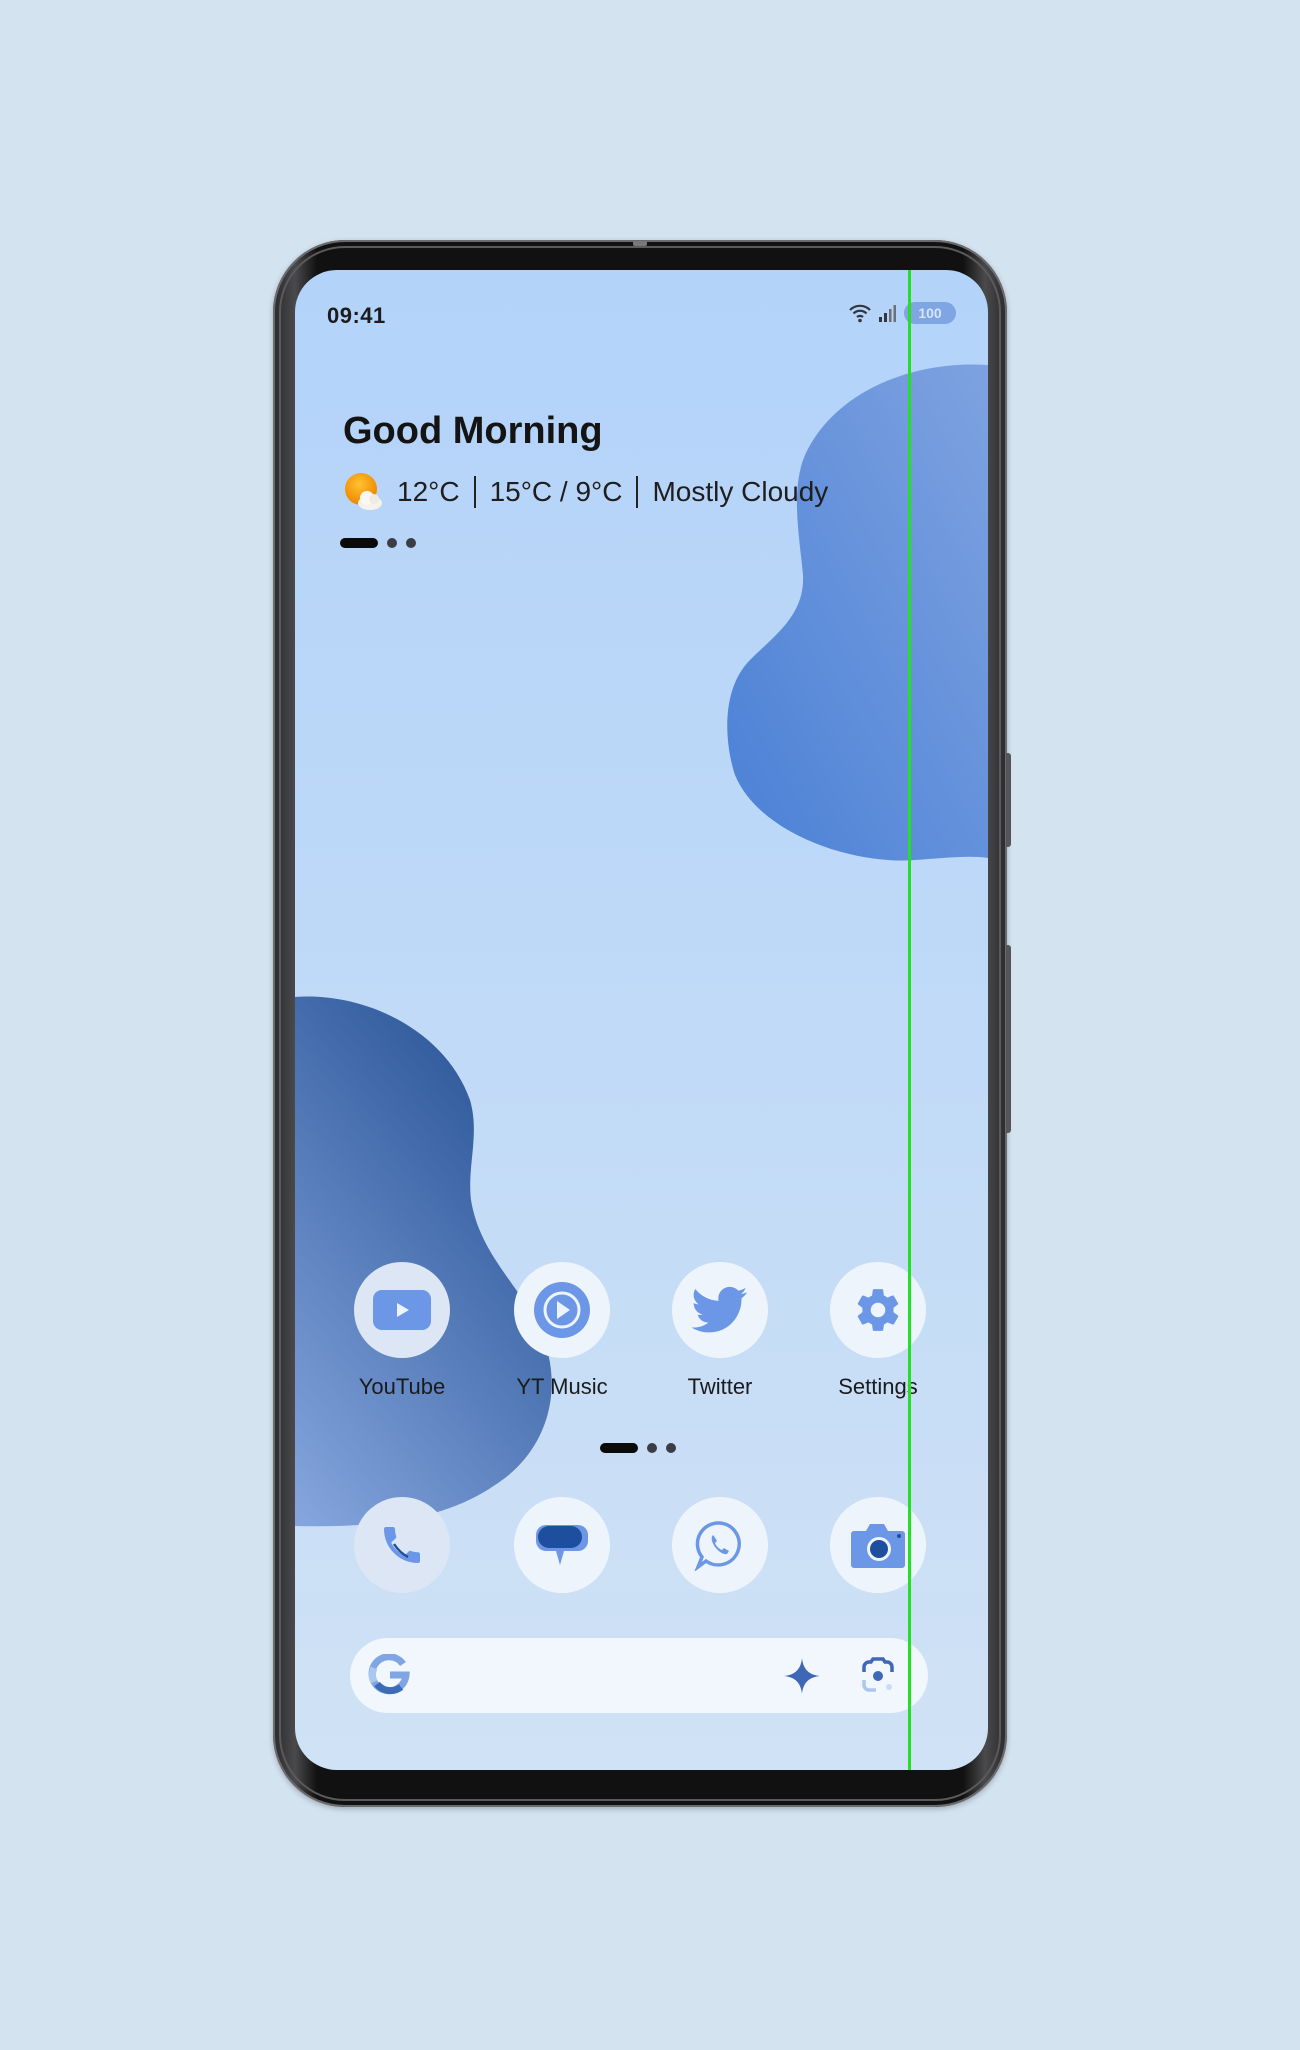 This screenshot has width=1300, height=2050. I want to click on twitter-icon, so click(720, 1309).